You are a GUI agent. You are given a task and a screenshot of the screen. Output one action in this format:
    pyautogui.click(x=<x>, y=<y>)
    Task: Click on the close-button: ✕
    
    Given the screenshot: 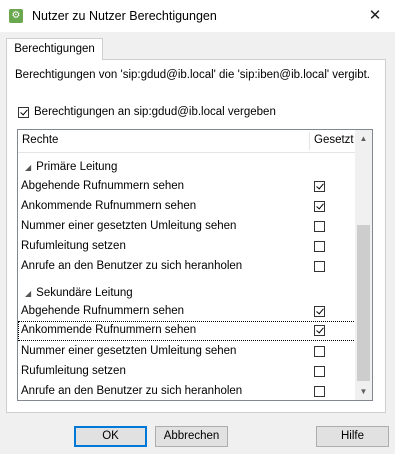 What is the action you would take?
    pyautogui.click(x=375, y=16)
    